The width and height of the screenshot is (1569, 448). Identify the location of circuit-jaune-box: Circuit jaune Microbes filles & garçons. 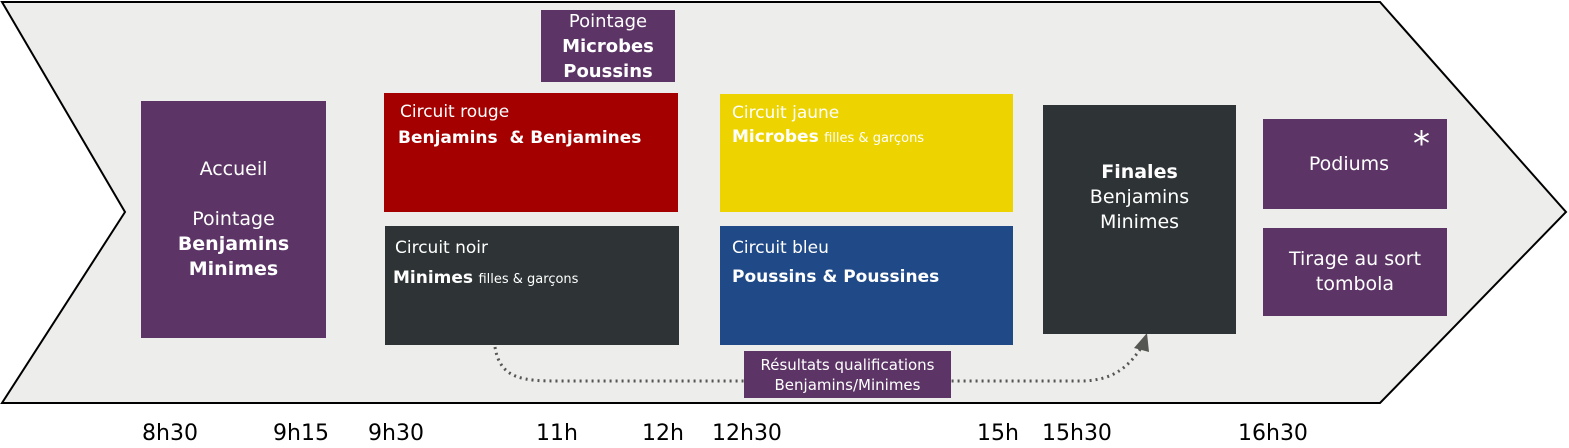
(866, 153).